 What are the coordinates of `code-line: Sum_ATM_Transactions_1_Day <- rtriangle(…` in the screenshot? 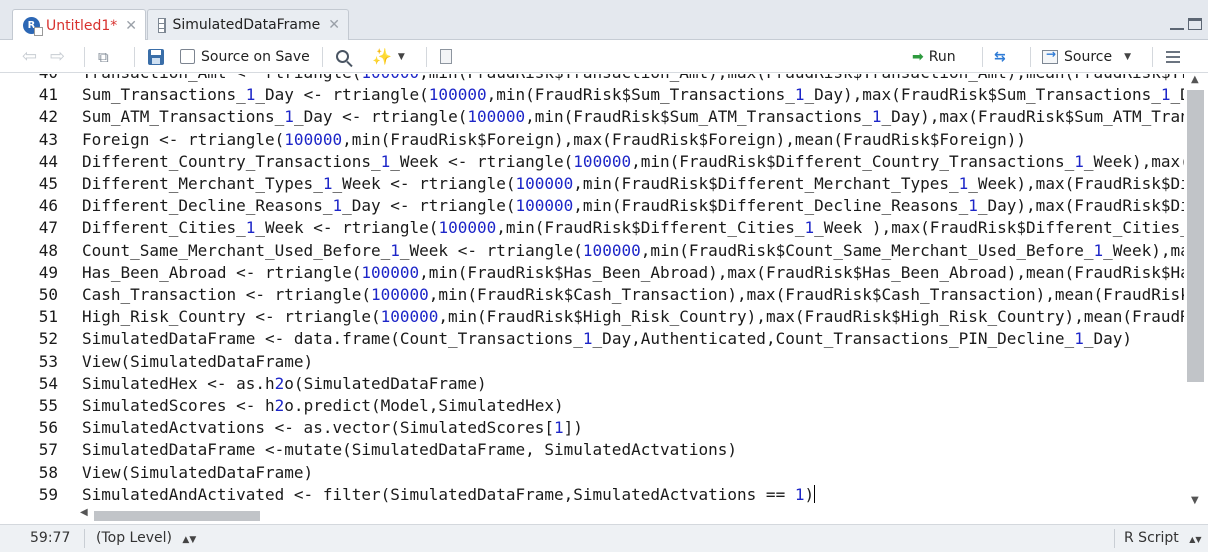 It's located at (633, 117).